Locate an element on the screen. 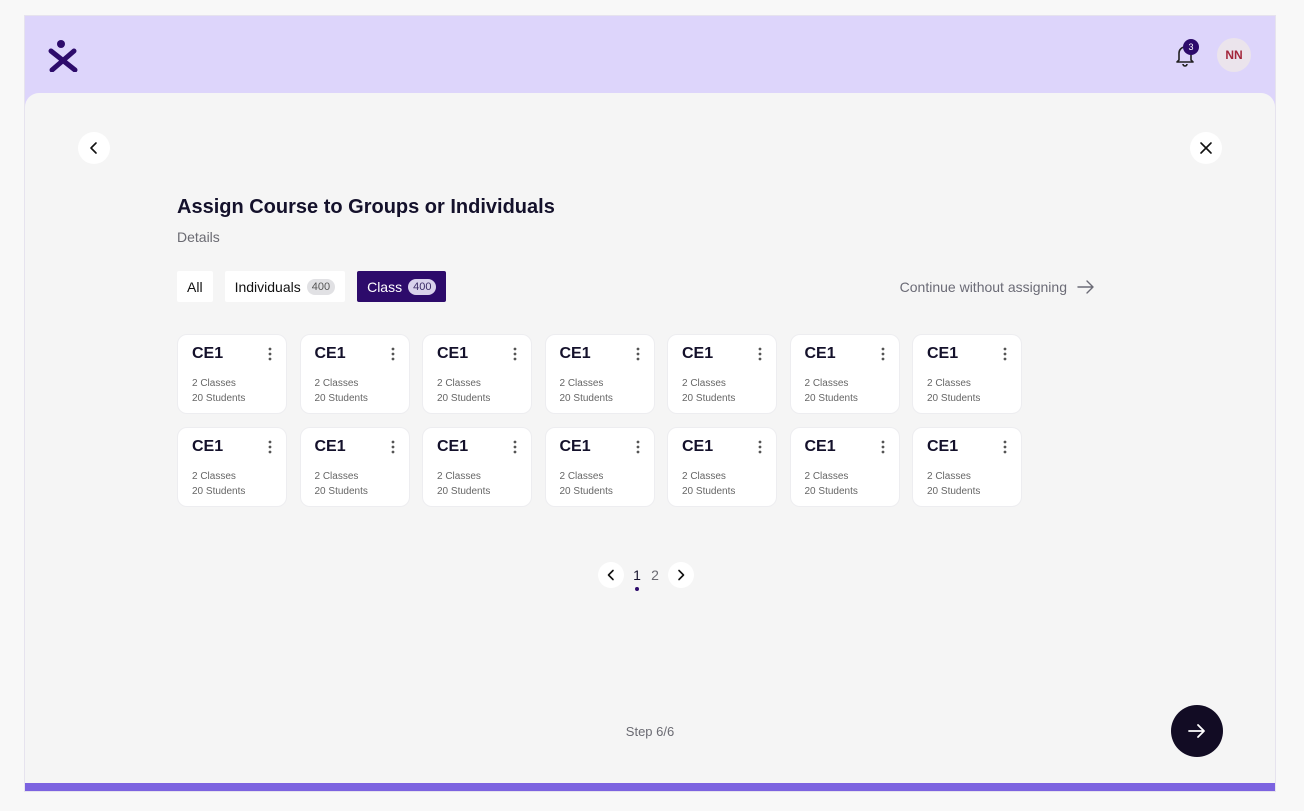 Image resolution: width=1304 pixels, height=811 pixels. continue-label: Continue without assigning is located at coordinates (983, 287).